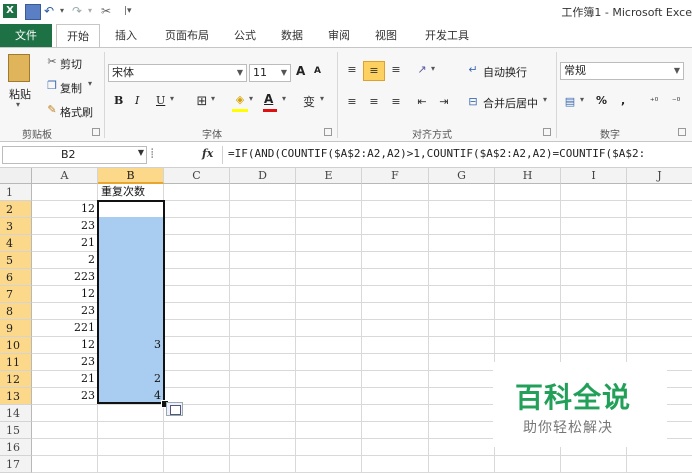 This screenshot has height=473, width=692. I want to click on row-header-15: 15, so click(16, 430).